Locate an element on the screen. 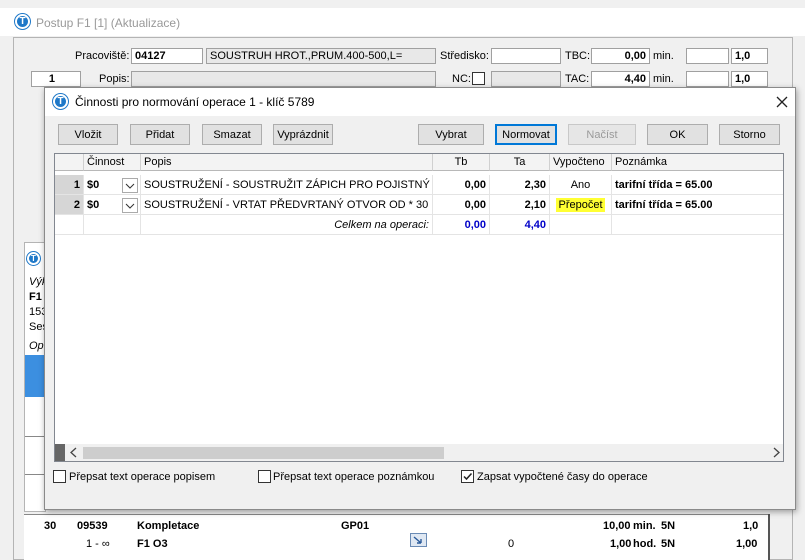  zapsat-casy-checkbox is located at coordinates (467, 476).